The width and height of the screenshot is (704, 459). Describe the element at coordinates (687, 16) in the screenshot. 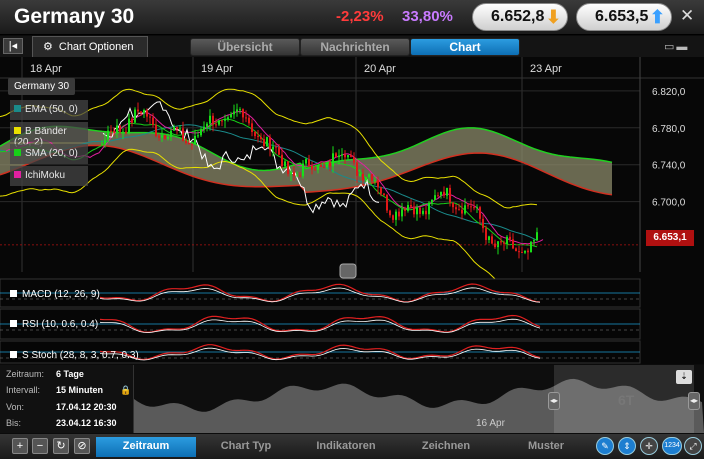

I see `close-icon: ✕` at that location.